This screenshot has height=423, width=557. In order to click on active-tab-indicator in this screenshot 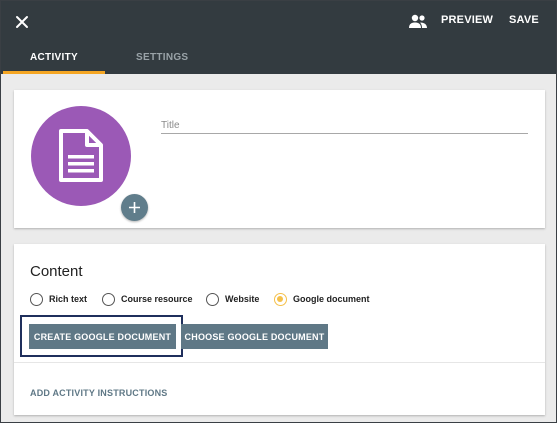, I will do `click(54, 72)`.